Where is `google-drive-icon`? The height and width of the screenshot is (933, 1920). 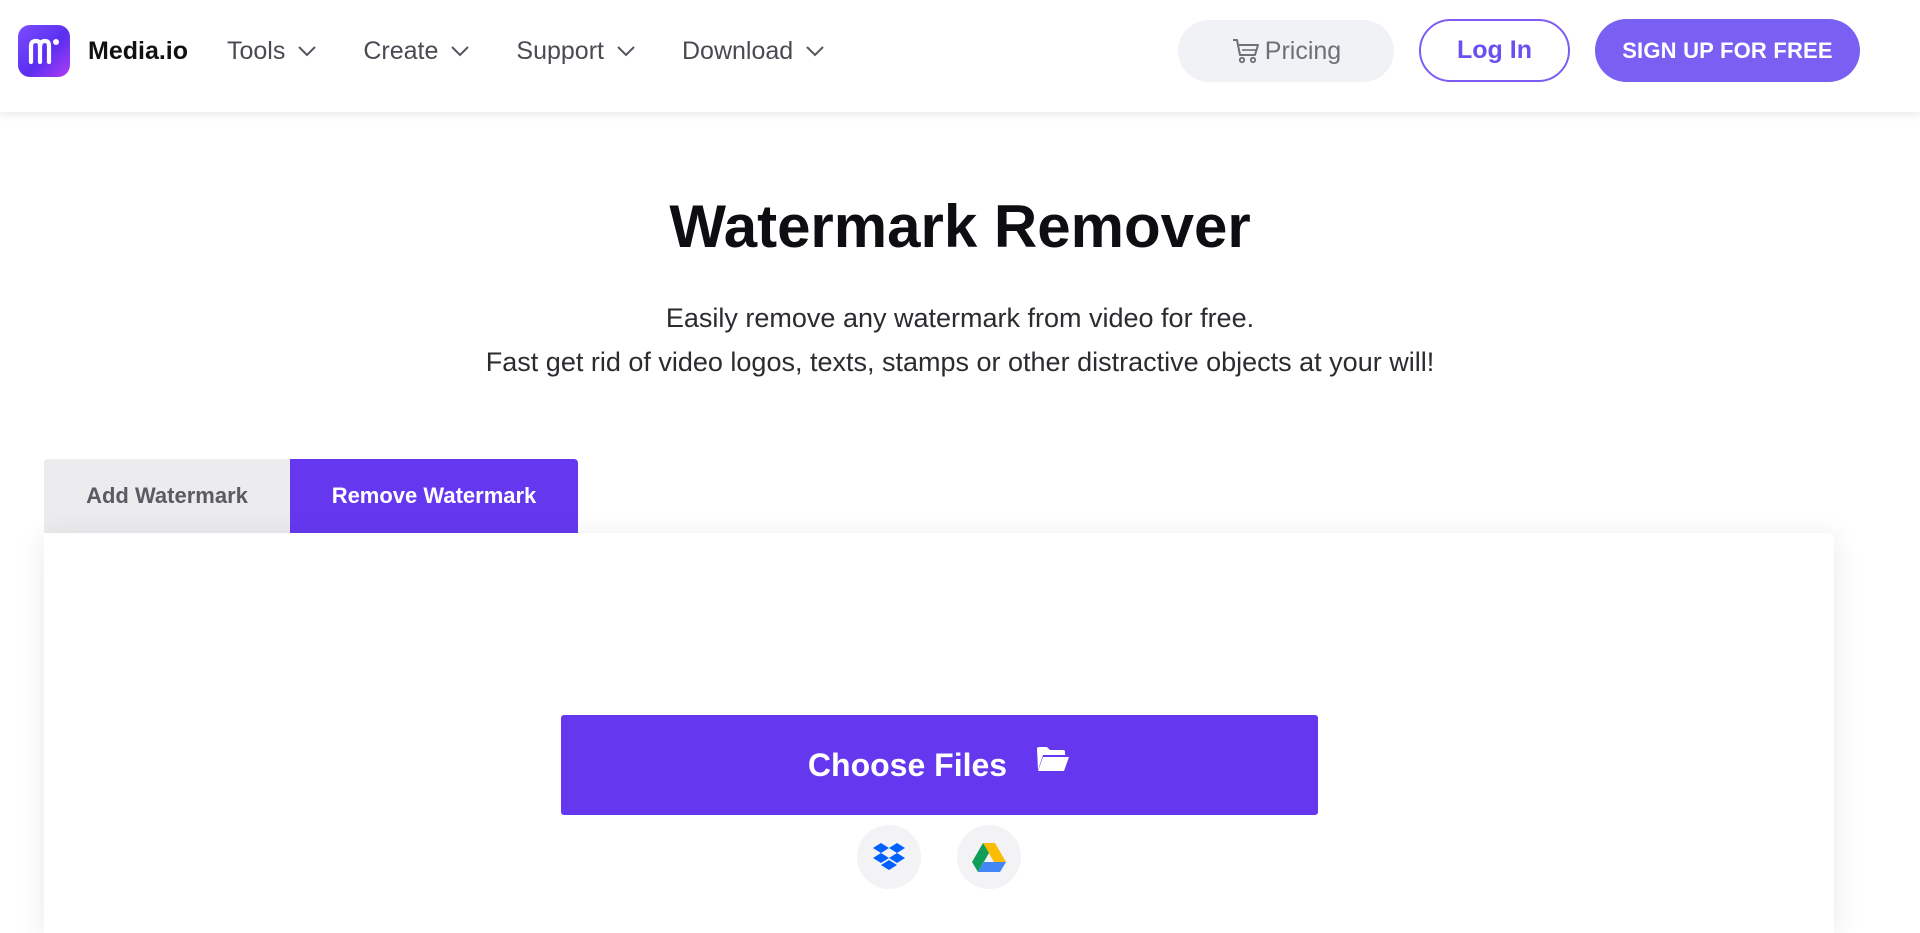
google-drive-icon is located at coordinates (989, 857).